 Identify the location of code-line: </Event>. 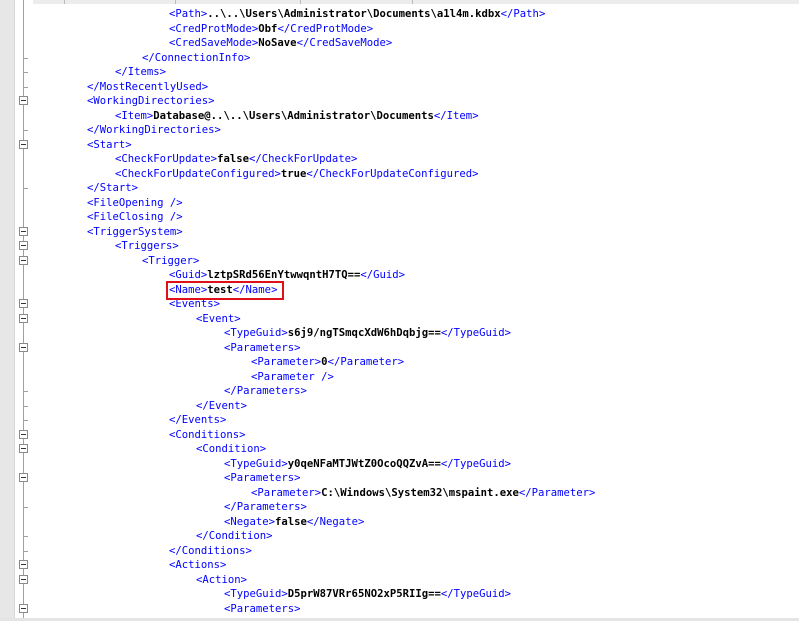
(221, 406).